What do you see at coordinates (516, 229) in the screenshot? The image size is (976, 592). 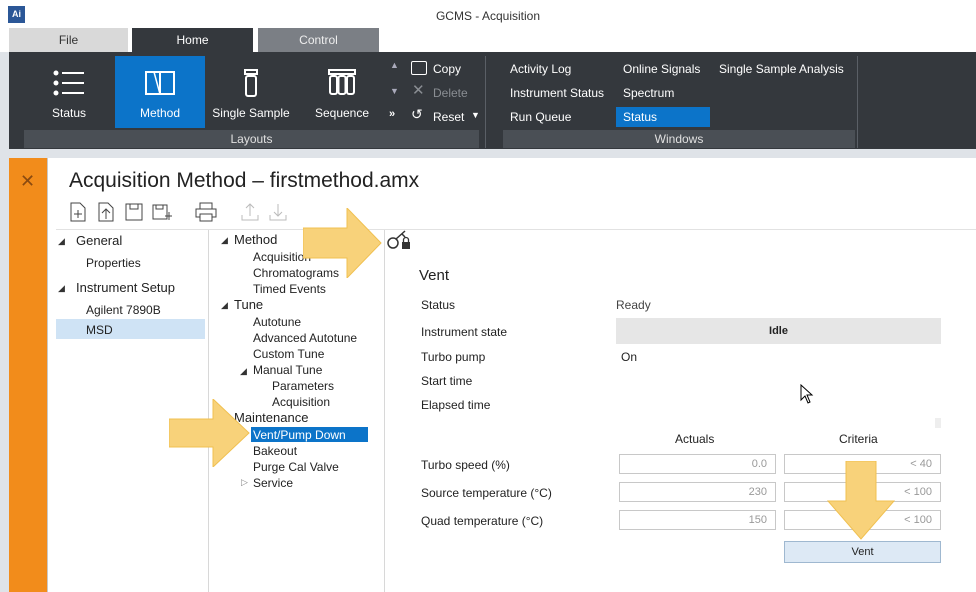 I see `toolbar-divider` at bounding box center [516, 229].